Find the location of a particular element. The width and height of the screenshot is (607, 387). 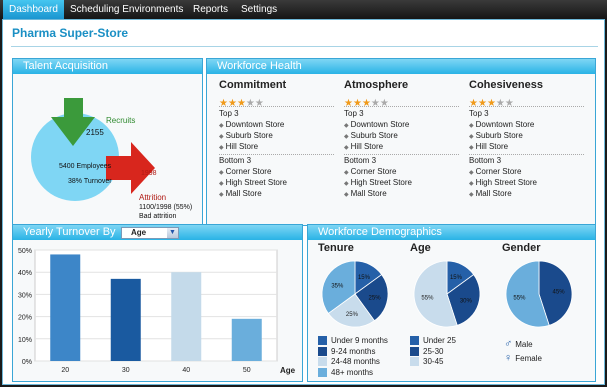

legend-item: 24-48 months is located at coordinates (349, 362).